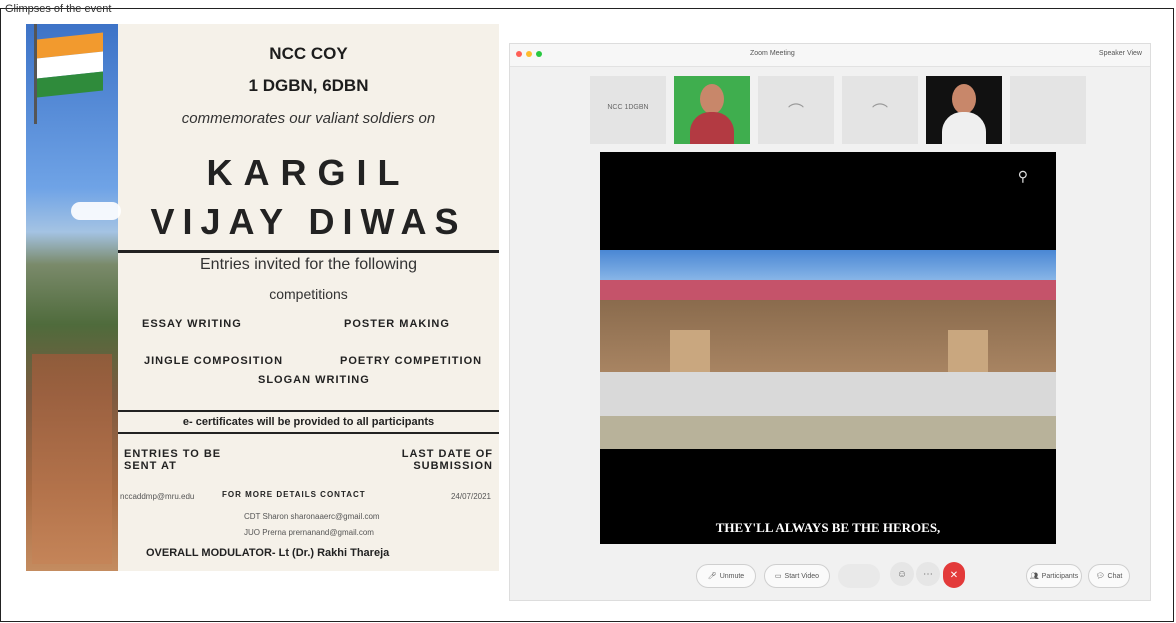 This screenshot has width=1176, height=623. What do you see at coordinates (1100, 576) in the screenshot?
I see `chat-icon: 💬︎` at bounding box center [1100, 576].